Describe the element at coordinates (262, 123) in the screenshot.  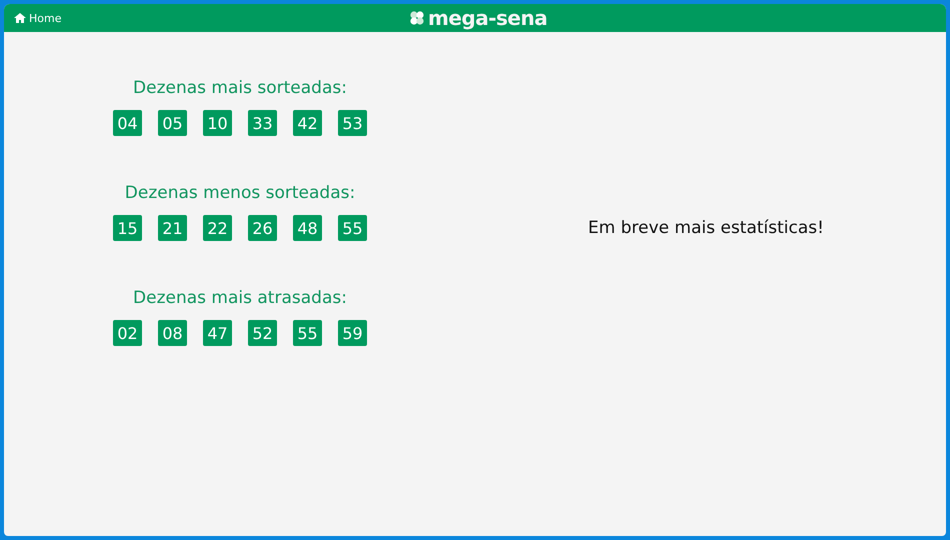
I see `number-tile: 33` at that location.